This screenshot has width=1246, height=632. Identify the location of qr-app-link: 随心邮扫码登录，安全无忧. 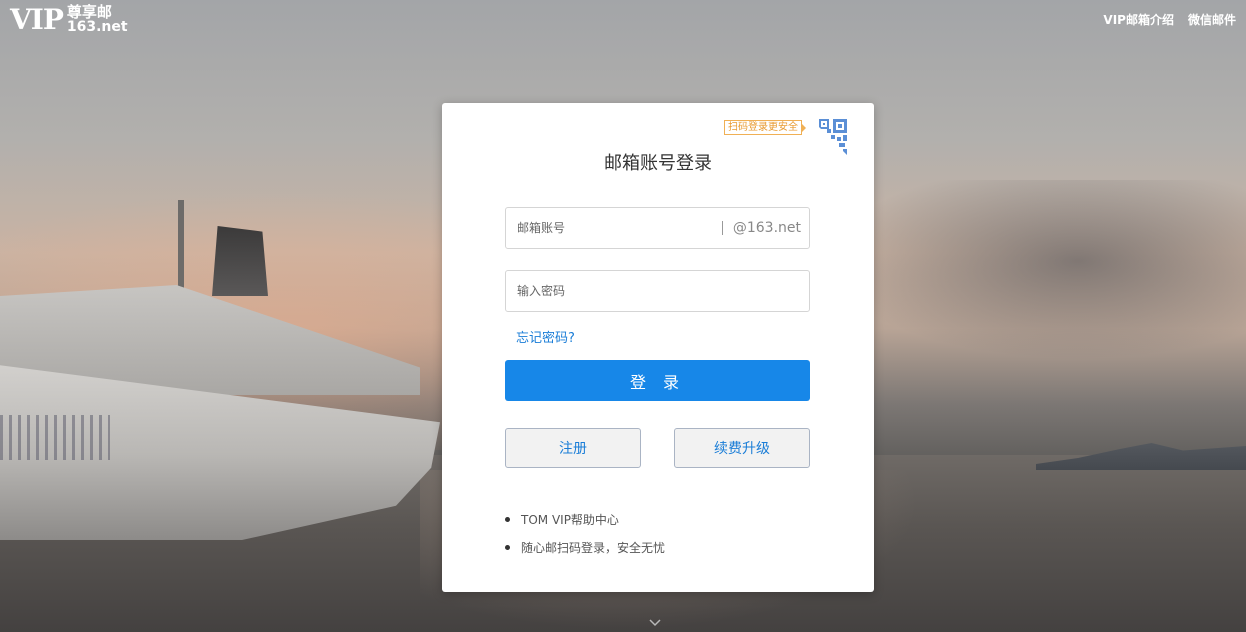
(593, 548).